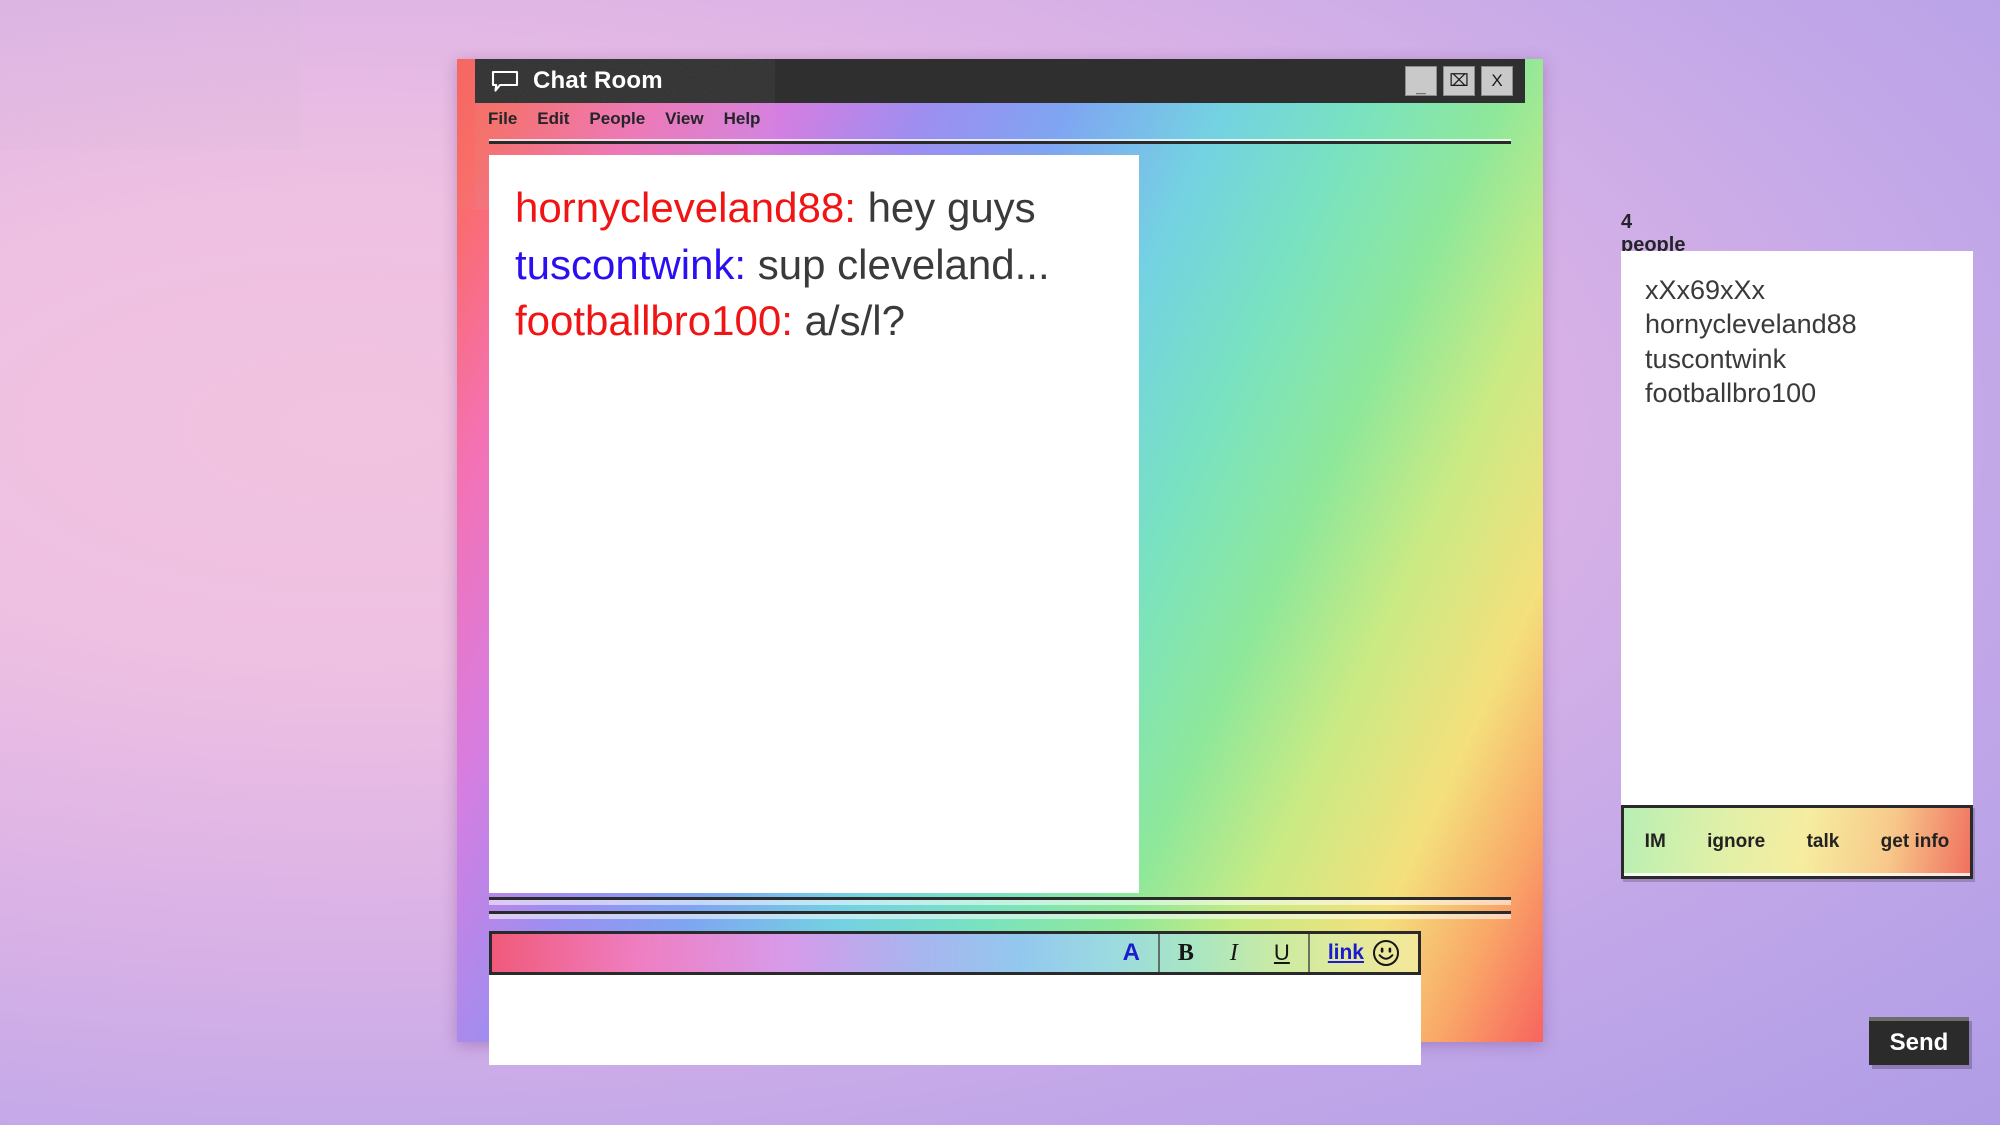 This screenshot has height=1125, width=2000. I want to click on chat-message: footballbro100: a/s/l?, so click(814, 321).